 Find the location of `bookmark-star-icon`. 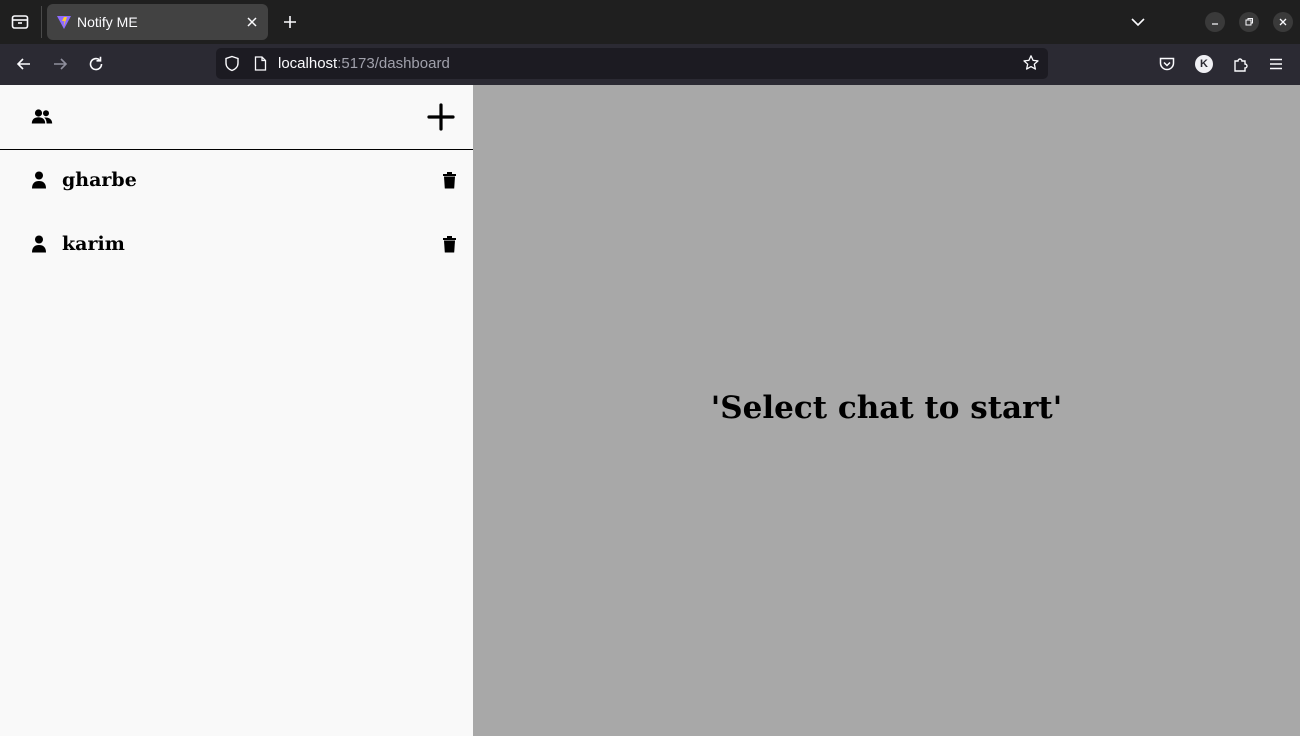

bookmark-star-icon is located at coordinates (1031, 63).